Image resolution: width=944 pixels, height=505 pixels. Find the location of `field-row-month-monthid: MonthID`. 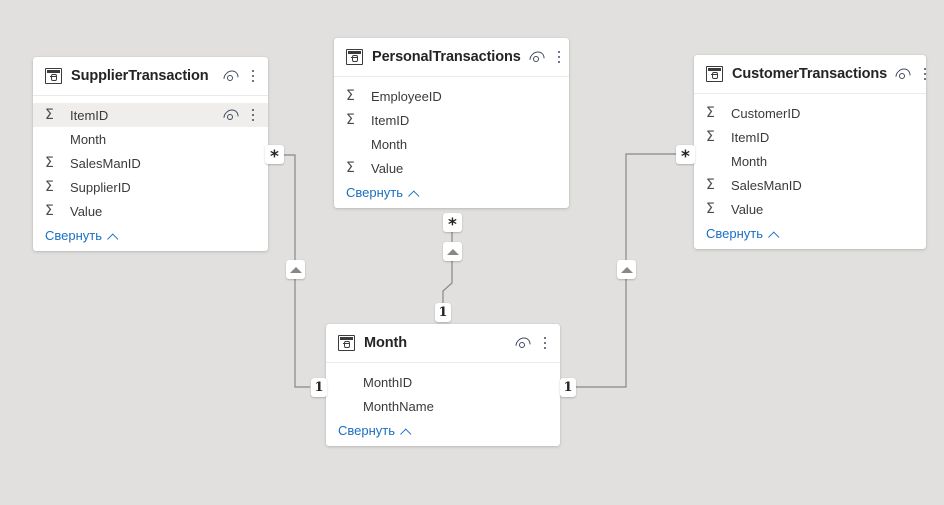

field-row-month-monthid: MonthID is located at coordinates (443, 382).